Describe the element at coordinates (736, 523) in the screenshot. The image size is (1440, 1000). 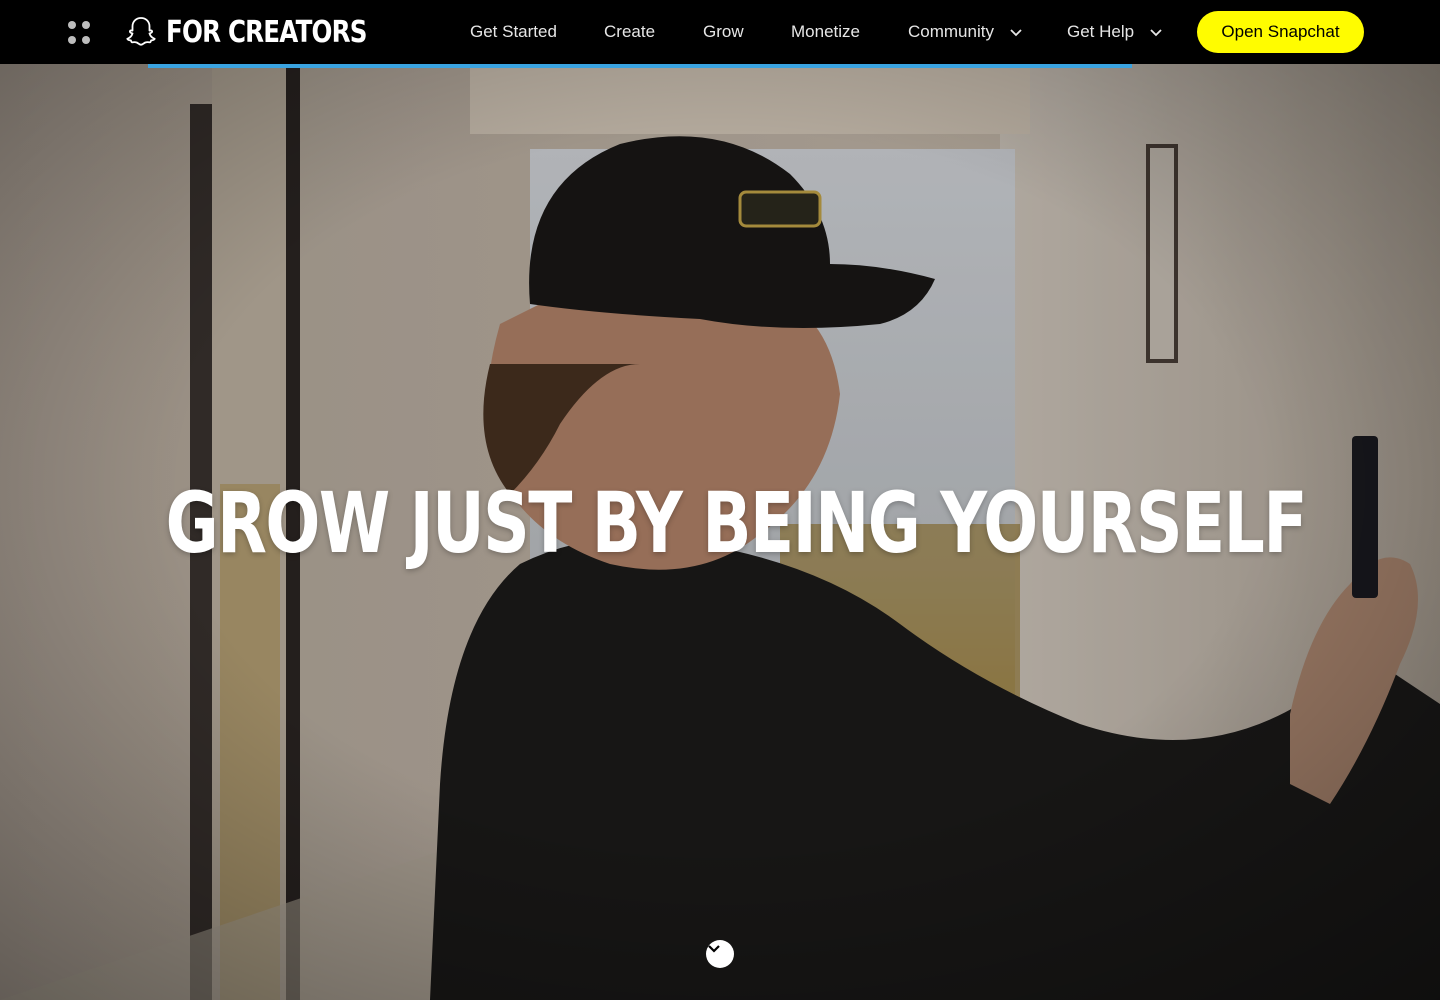
I see `hero-title: GROW JUST BY BEING YOURSELF` at that location.